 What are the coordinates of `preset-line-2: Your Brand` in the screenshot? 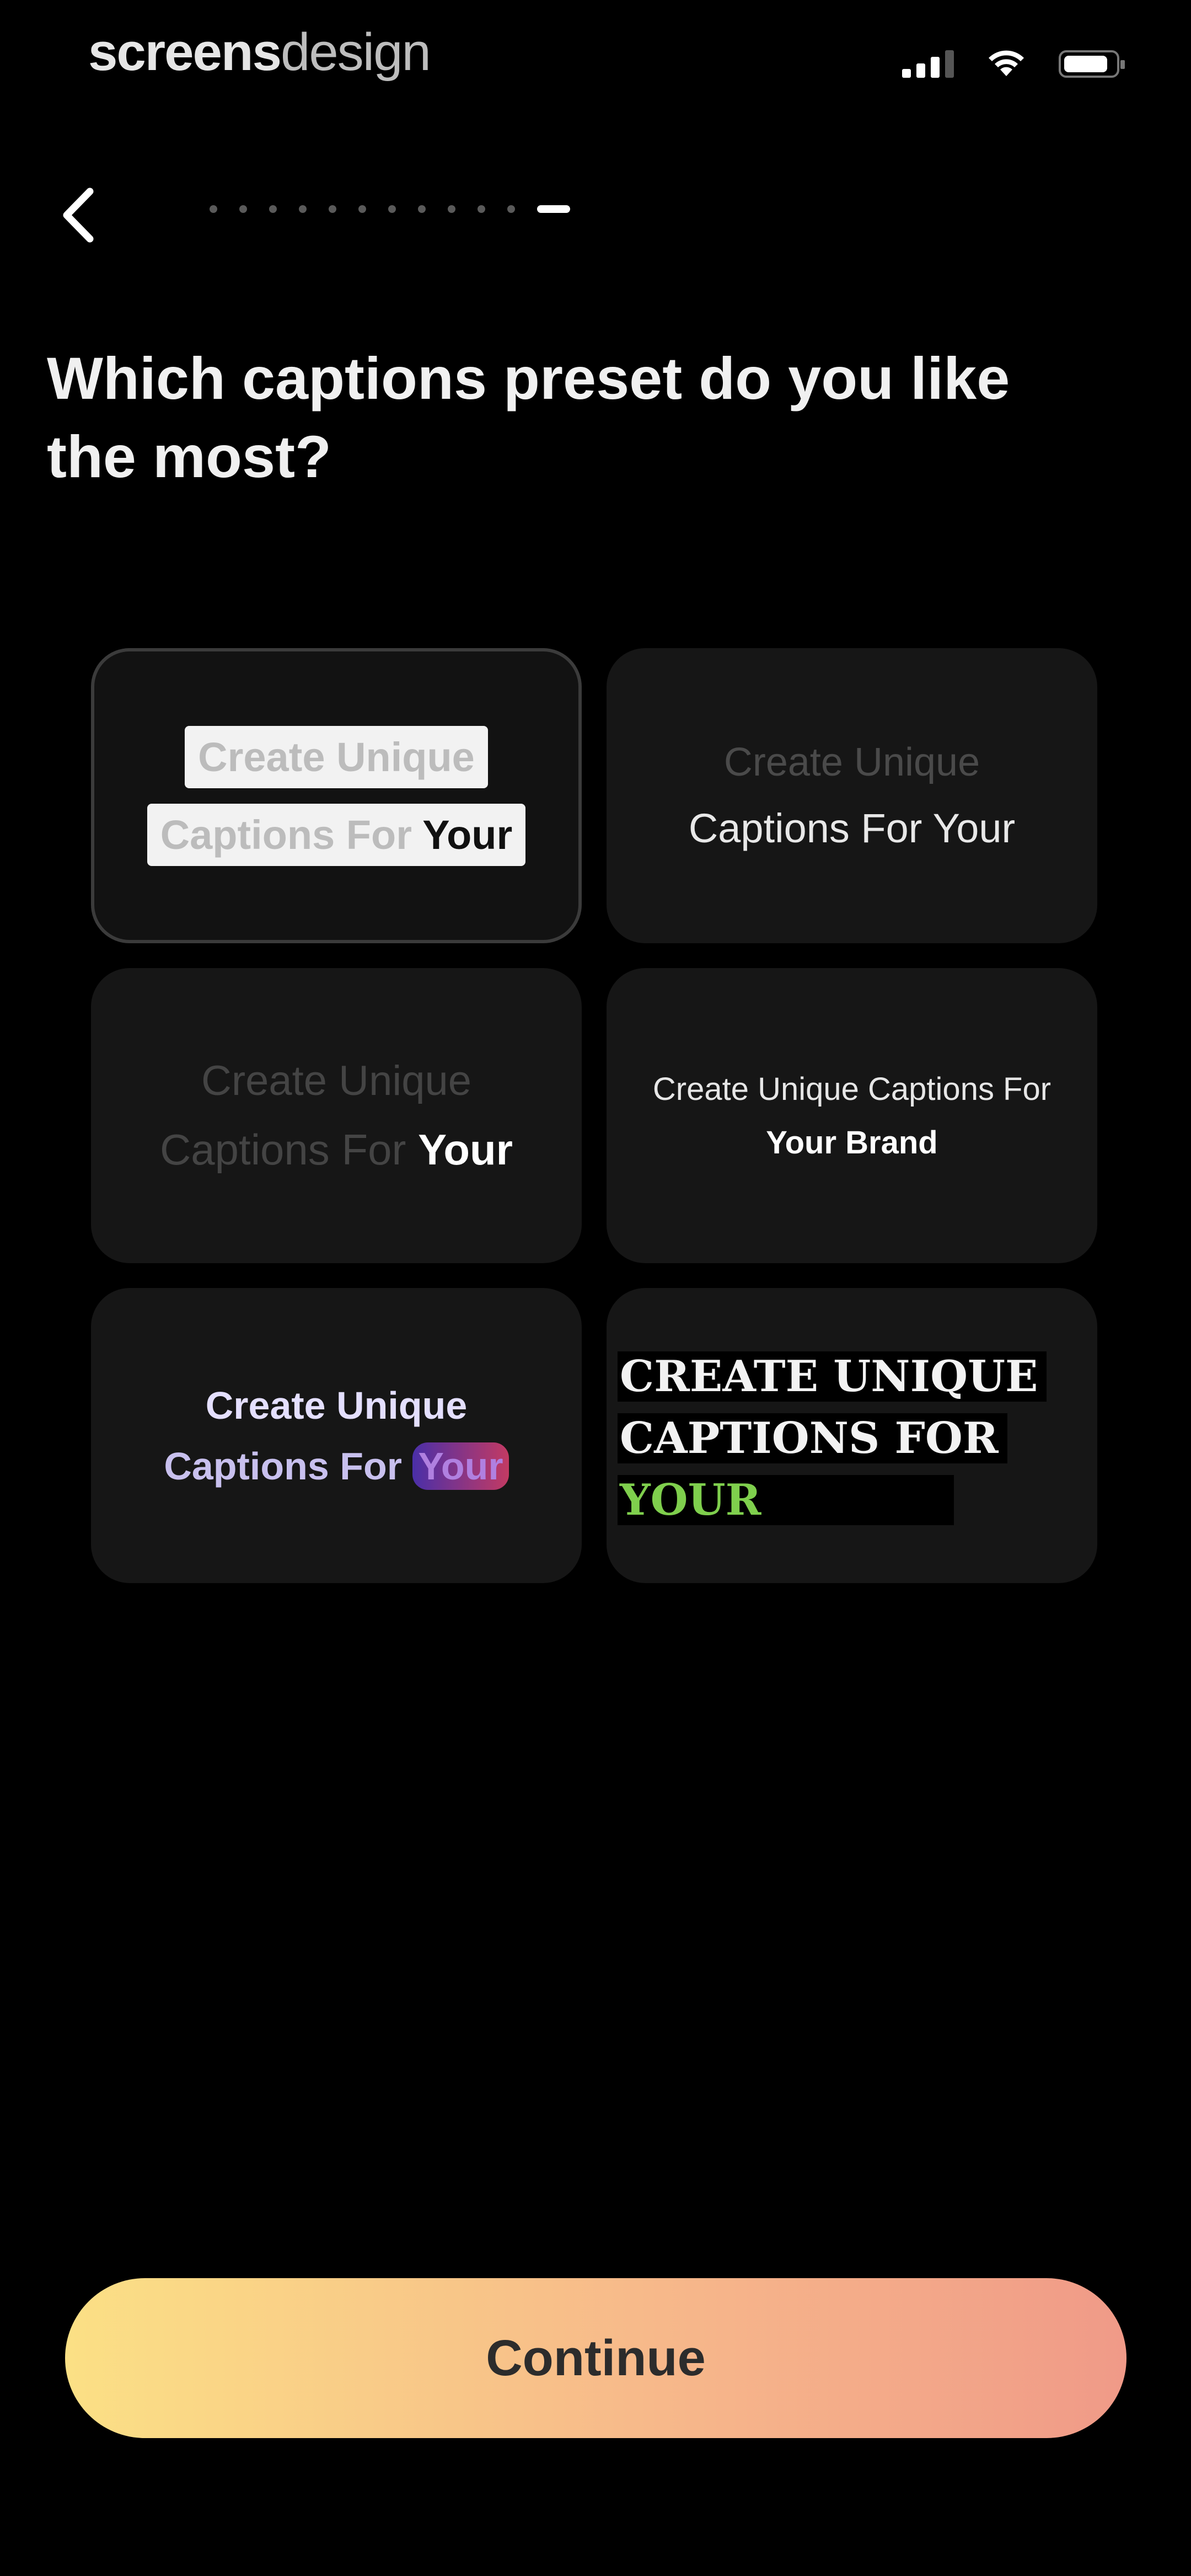 It's located at (852, 1142).